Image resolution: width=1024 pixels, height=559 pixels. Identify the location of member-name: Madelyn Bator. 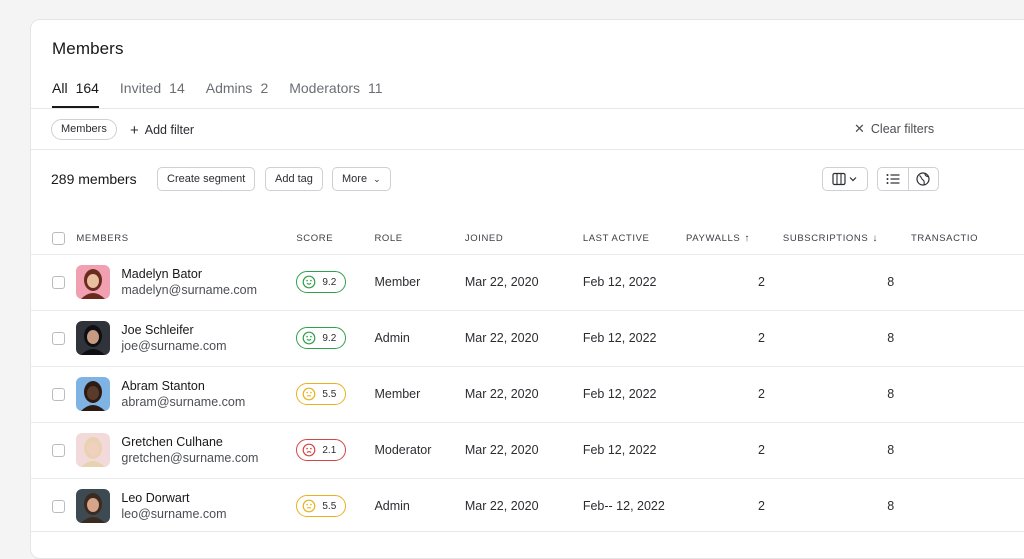
(189, 274).